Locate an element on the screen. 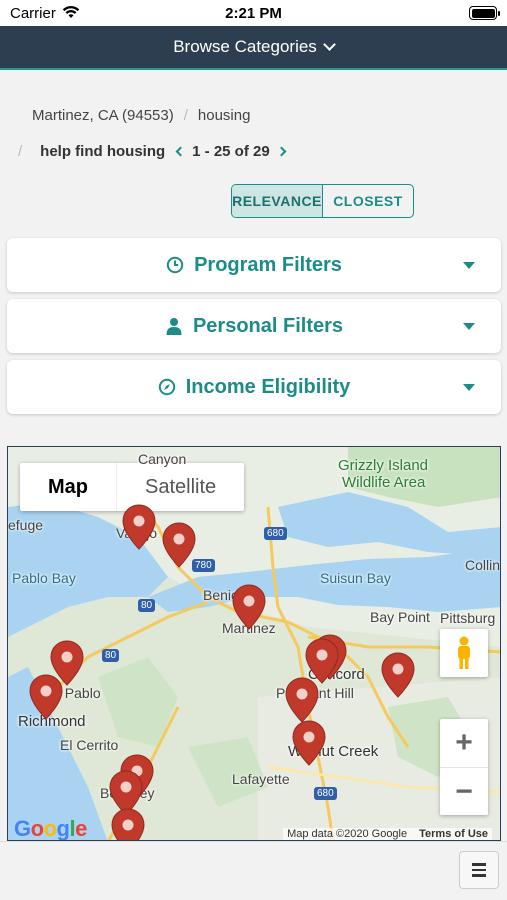 Image resolution: width=507 pixels, height=900 pixels. map-label: El Cerrito is located at coordinates (89, 745).